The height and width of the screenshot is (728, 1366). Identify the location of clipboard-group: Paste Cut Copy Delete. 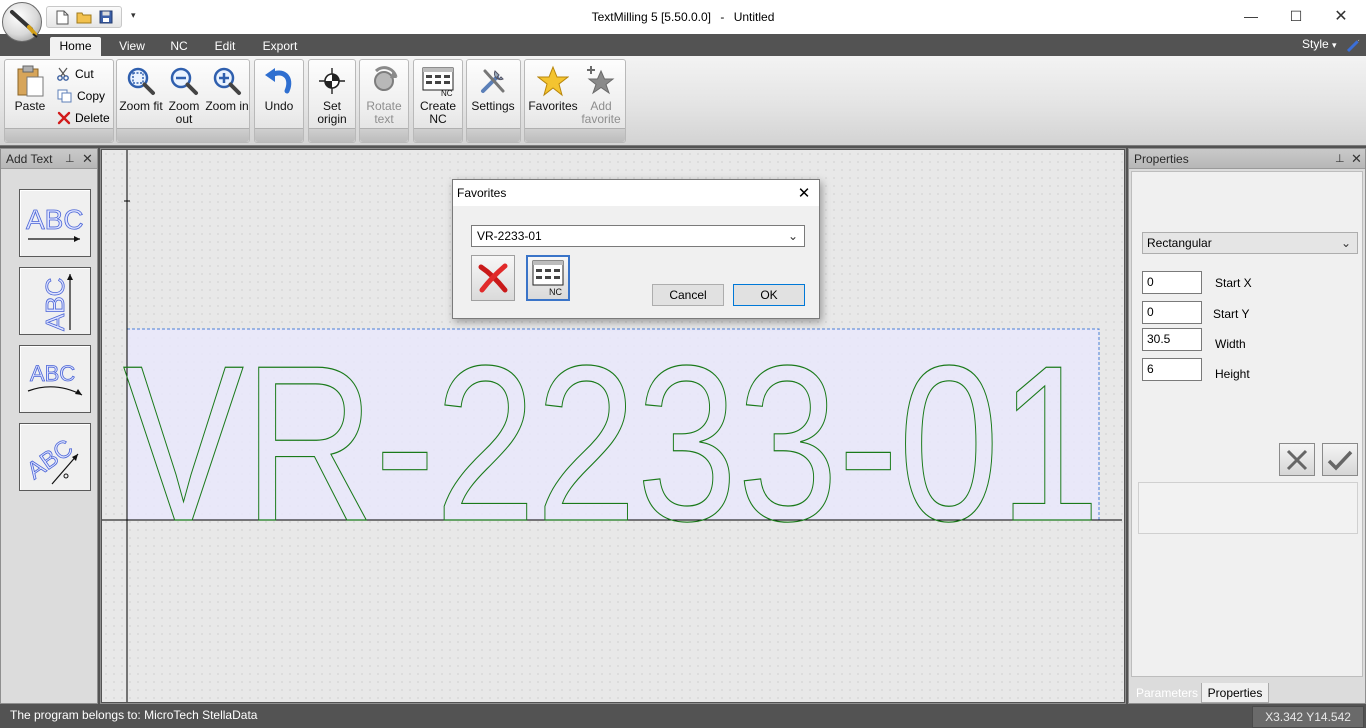
(59, 101).